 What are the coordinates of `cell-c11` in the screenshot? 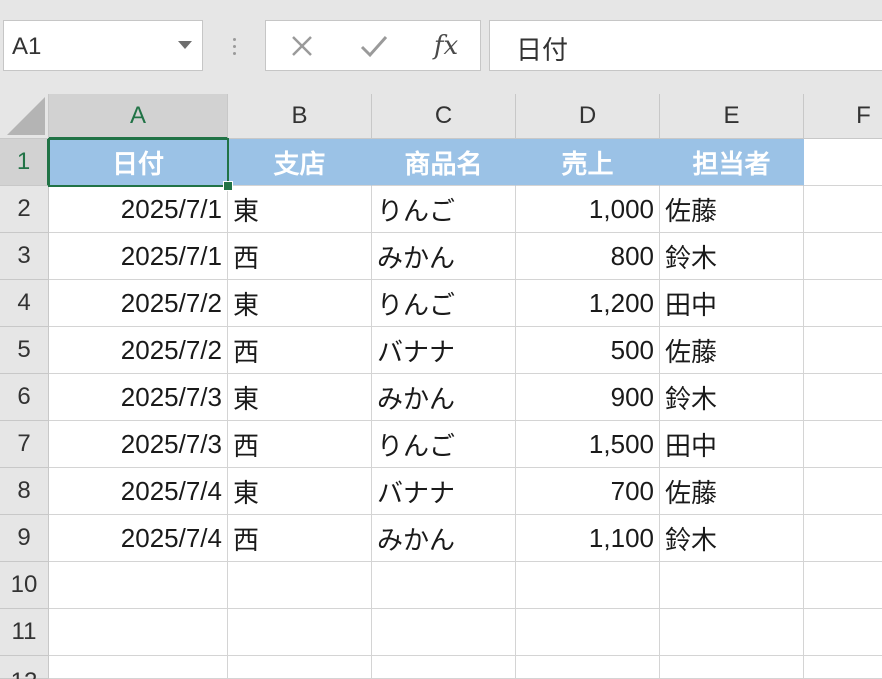 It's located at (444, 632).